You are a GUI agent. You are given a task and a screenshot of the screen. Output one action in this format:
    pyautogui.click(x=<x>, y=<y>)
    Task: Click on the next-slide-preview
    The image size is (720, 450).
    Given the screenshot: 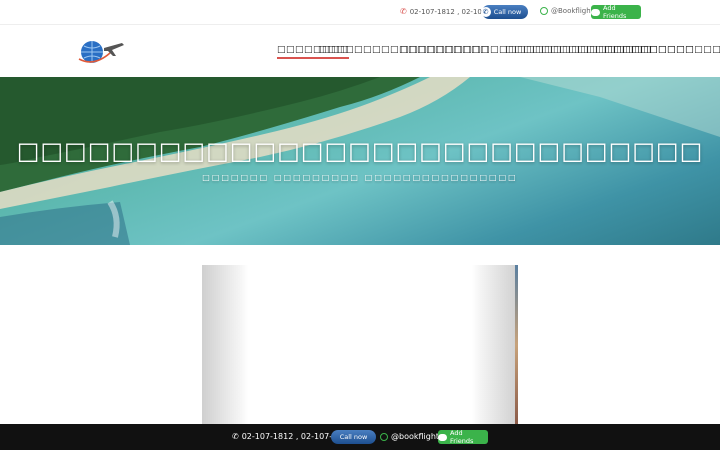 What is the action you would take?
    pyautogui.click(x=516, y=345)
    